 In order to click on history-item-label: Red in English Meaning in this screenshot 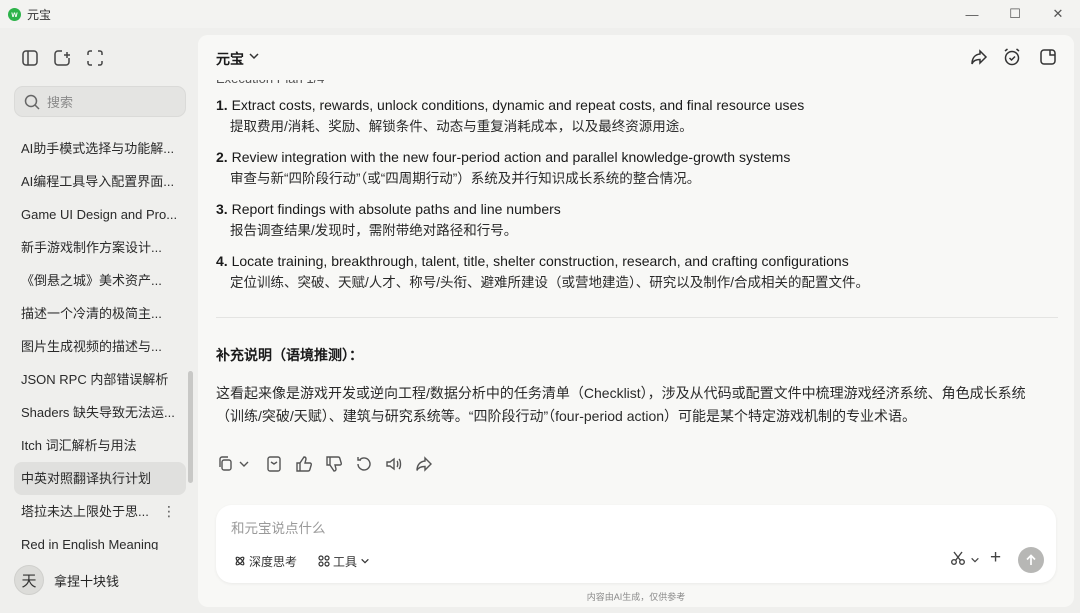, I will do `click(90, 543)`.